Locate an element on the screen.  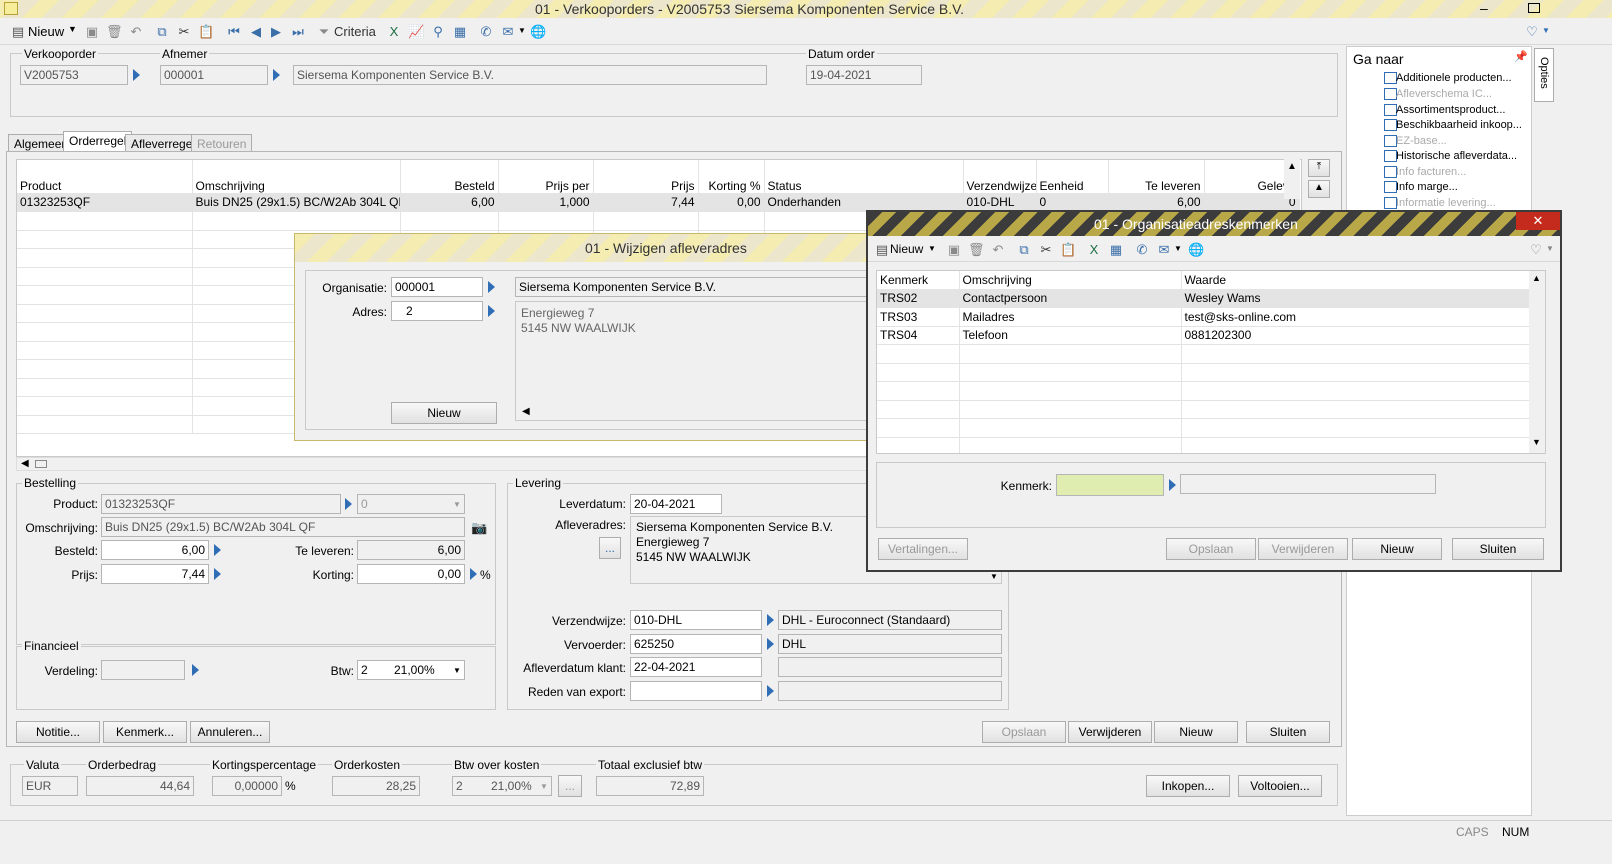
opties-side-tab: Opties is located at coordinates (1544, 75).